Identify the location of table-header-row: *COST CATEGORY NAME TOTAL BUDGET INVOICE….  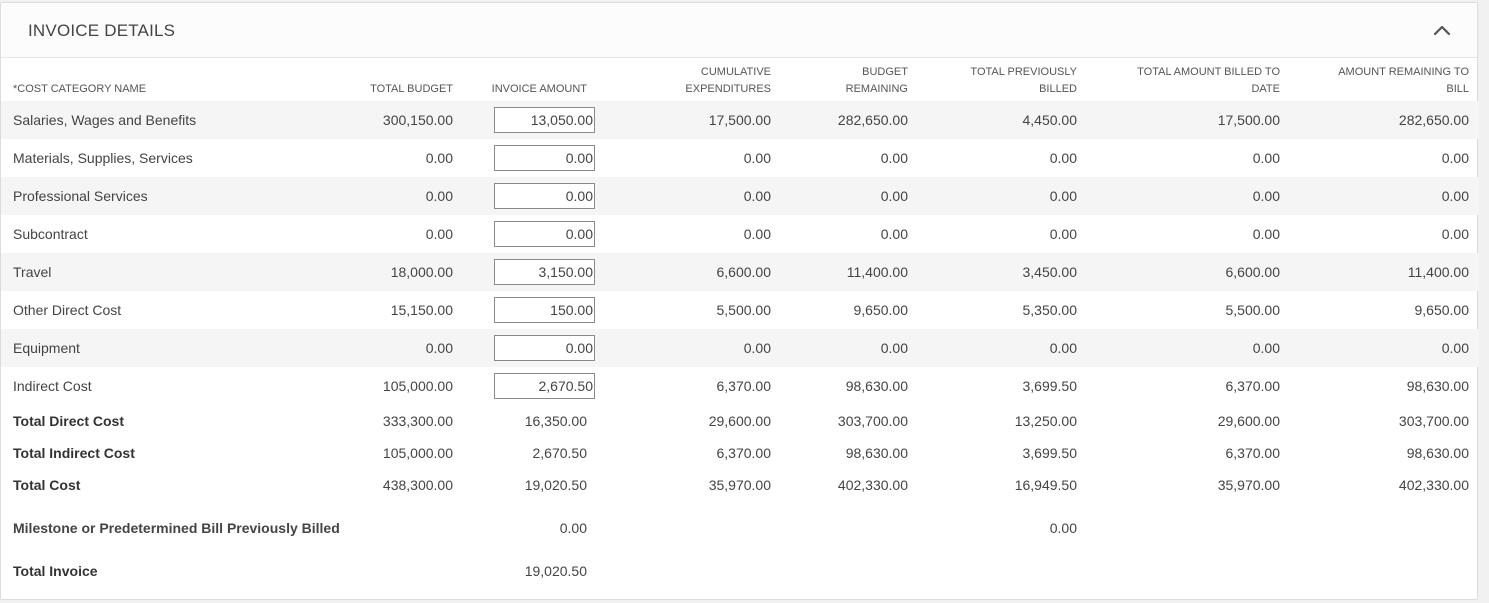
(740, 80).